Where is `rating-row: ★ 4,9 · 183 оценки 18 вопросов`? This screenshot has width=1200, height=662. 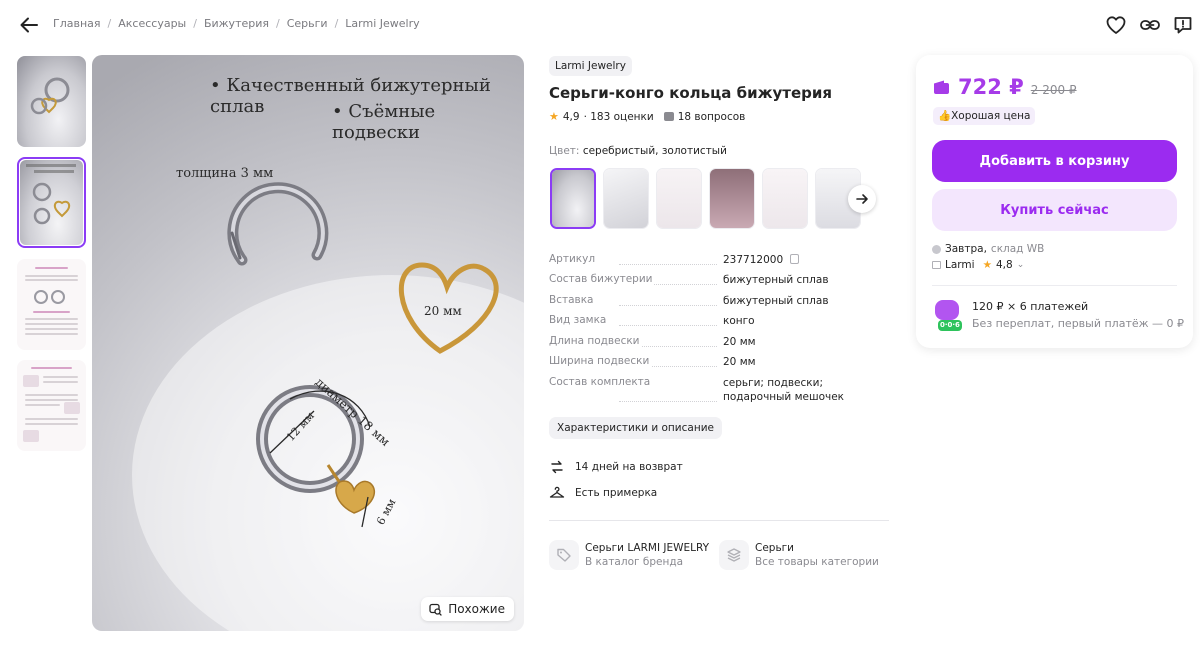 rating-row: ★ 4,9 · 183 оценки 18 вопросов is located at coordinates (647, 116).